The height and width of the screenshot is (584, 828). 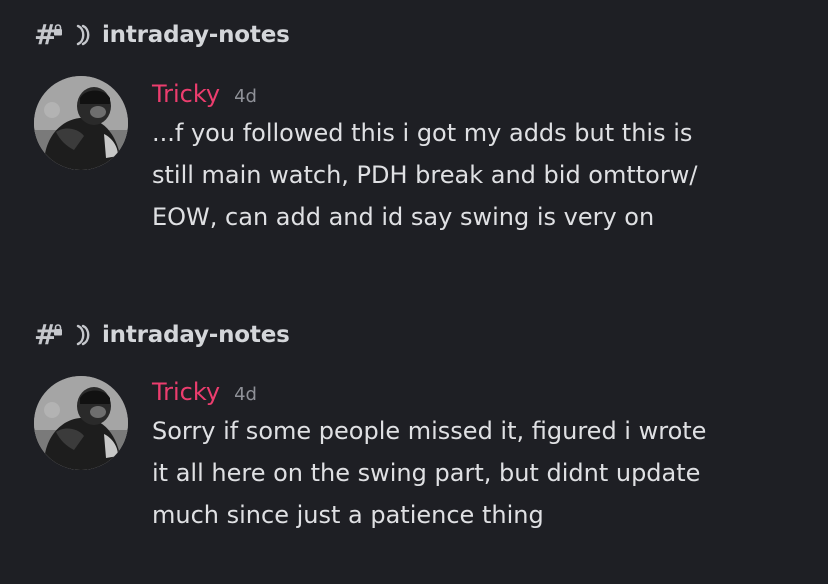 I want to click on message-line: EOW, can add and id say swing is very on, so click(x=403, y=217).